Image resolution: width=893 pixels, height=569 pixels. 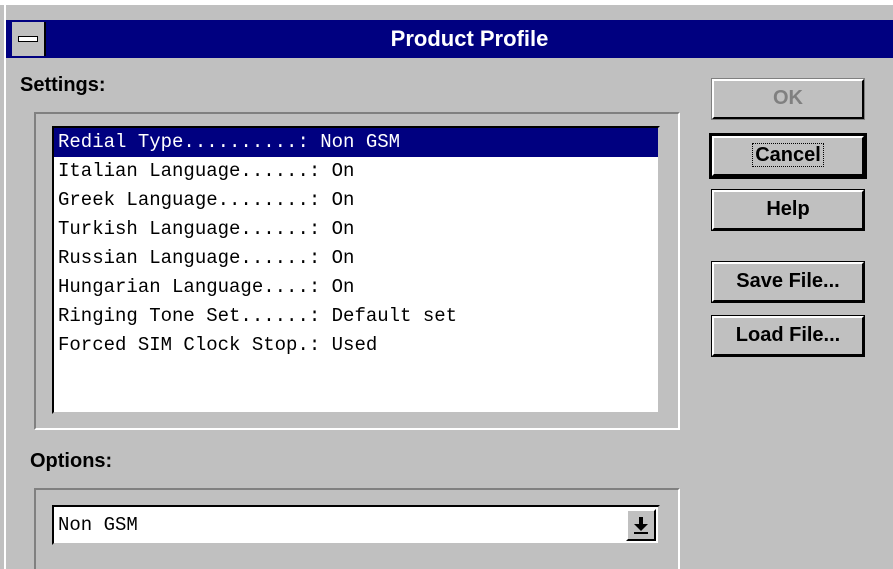 I want to click on settings-label: Settings:, so click(x=63, y=85).